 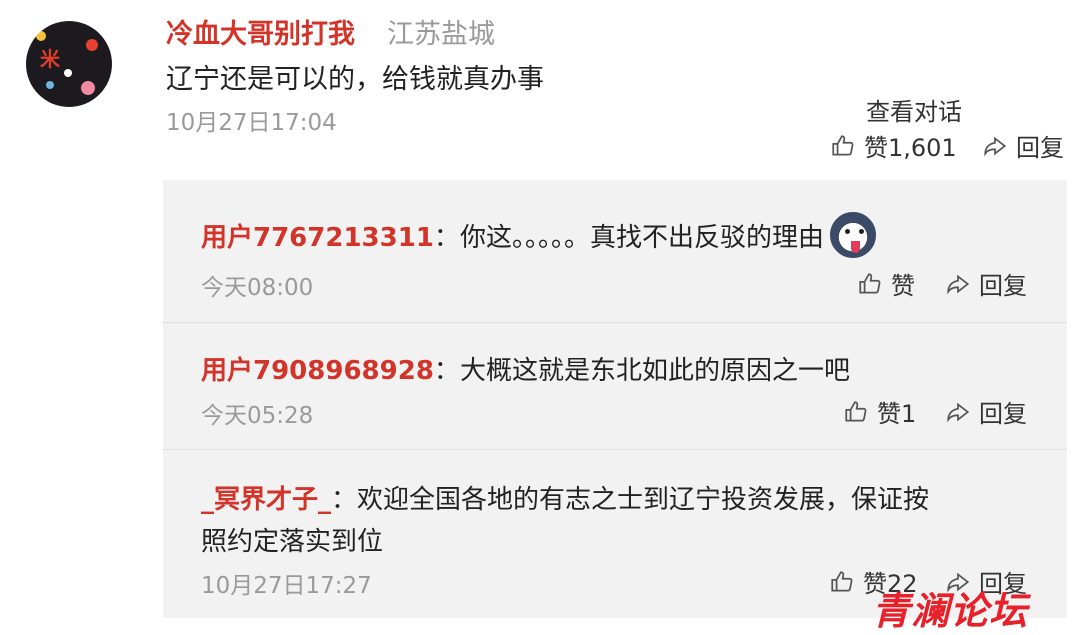 I want to click on avatar: 米, so click(x=69, y=64).